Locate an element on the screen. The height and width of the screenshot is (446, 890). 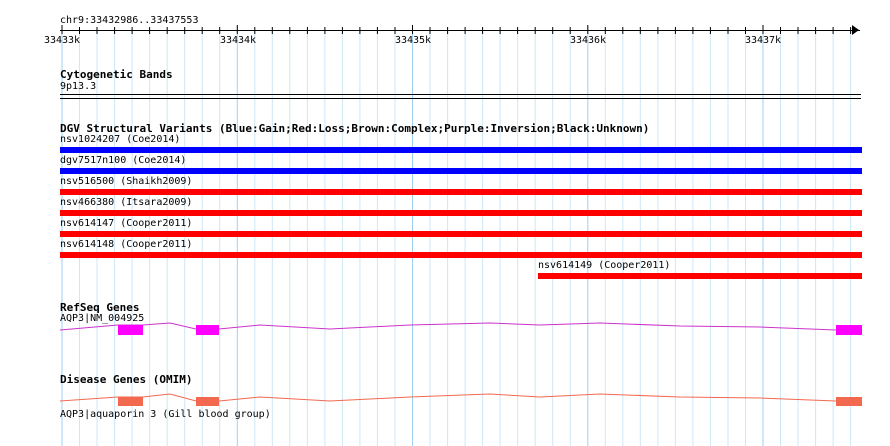
omim-gene-model is located at coordinates (445, 400).